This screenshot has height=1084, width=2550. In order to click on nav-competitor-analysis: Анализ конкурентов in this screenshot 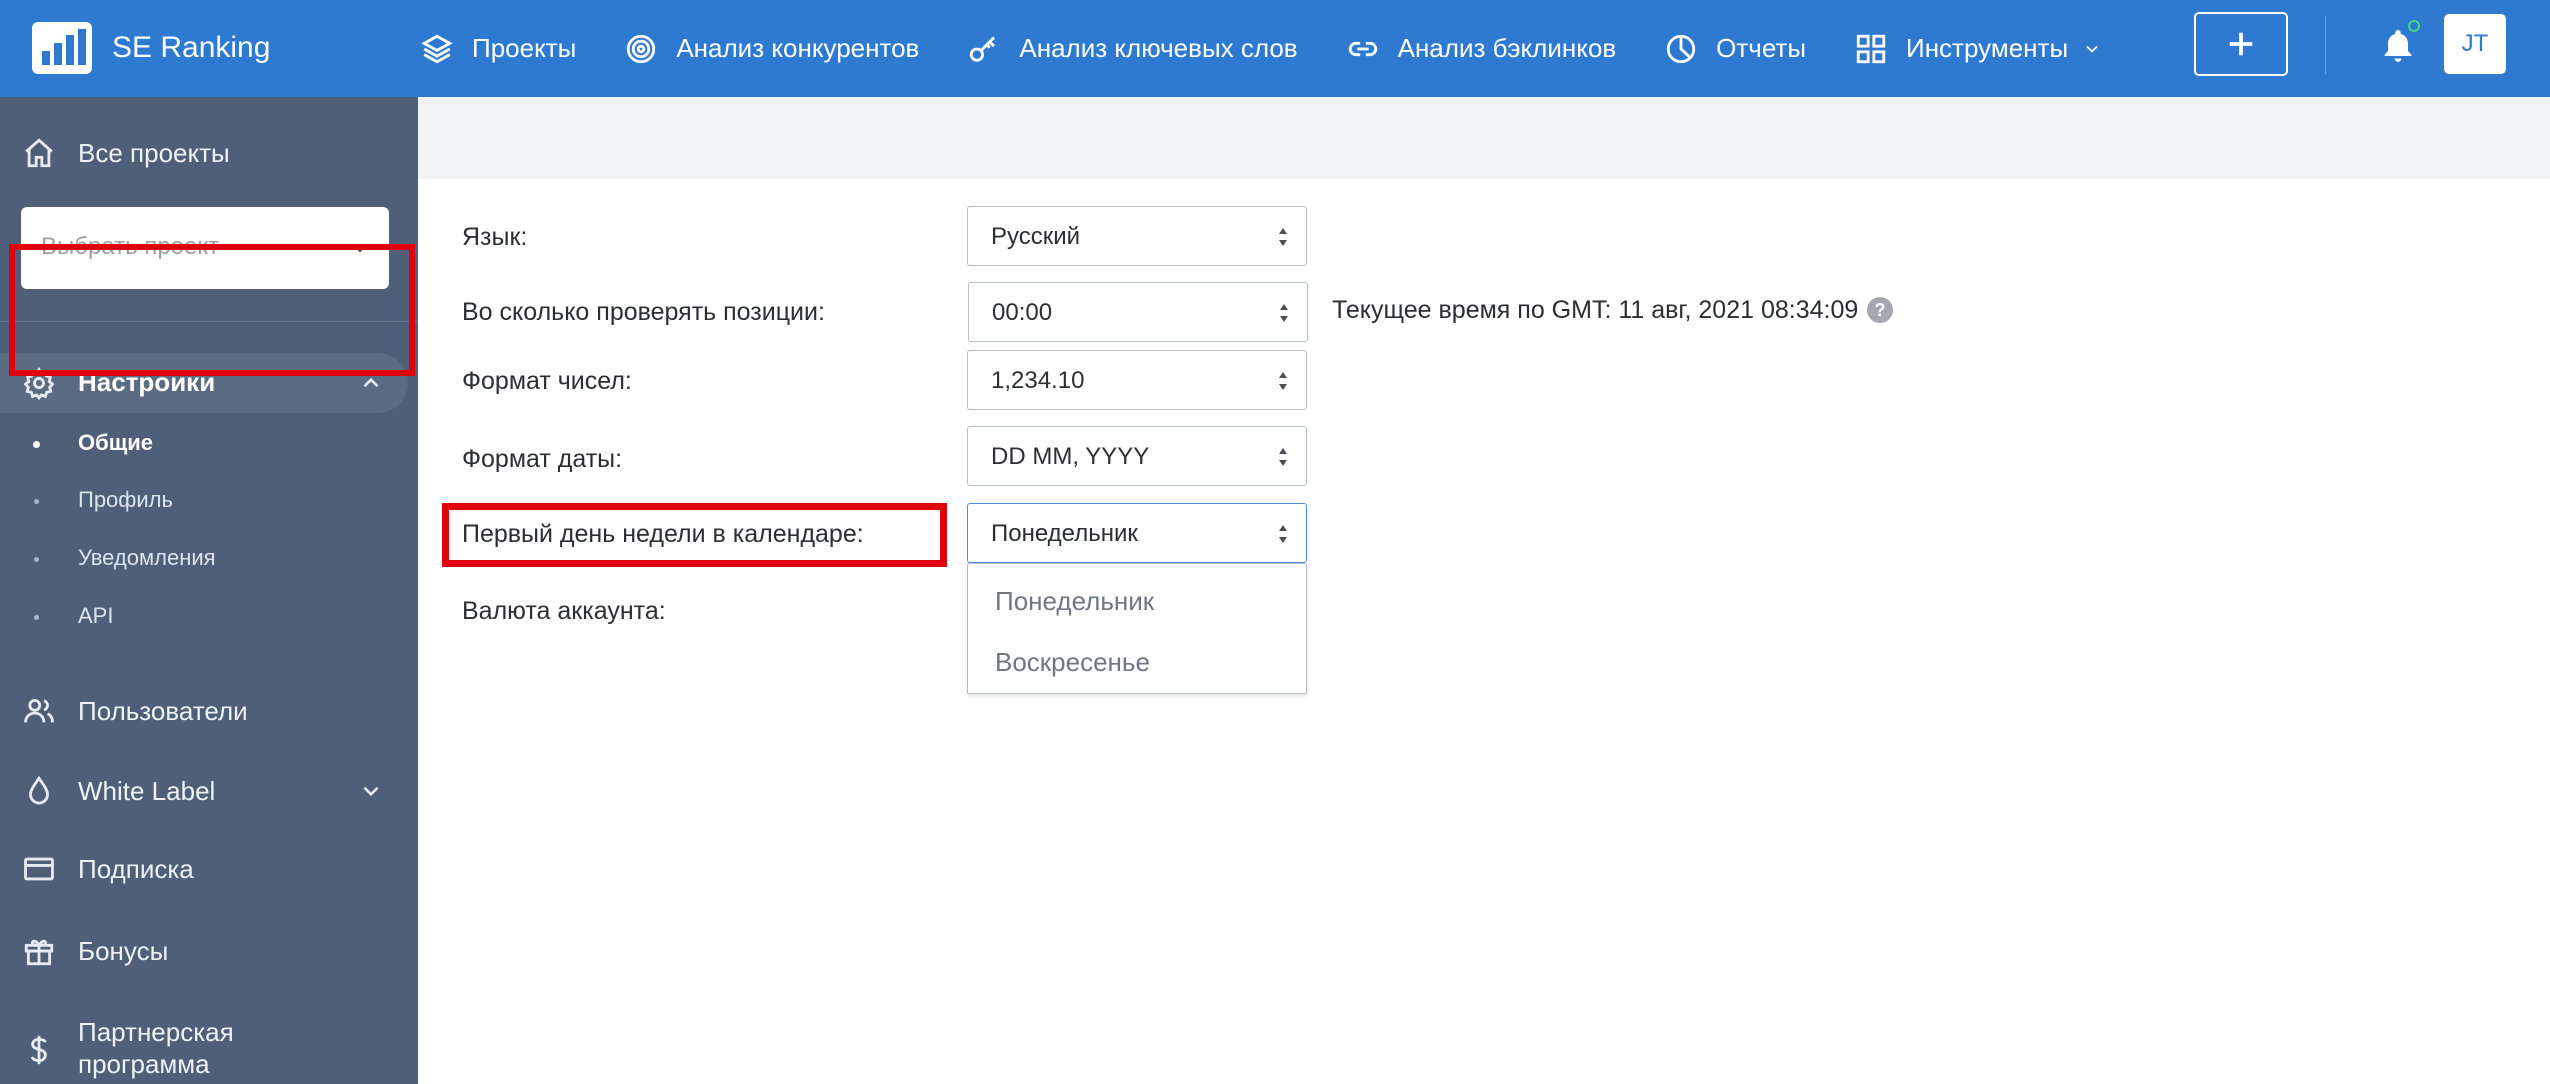, I will do `click(771, 49)`.